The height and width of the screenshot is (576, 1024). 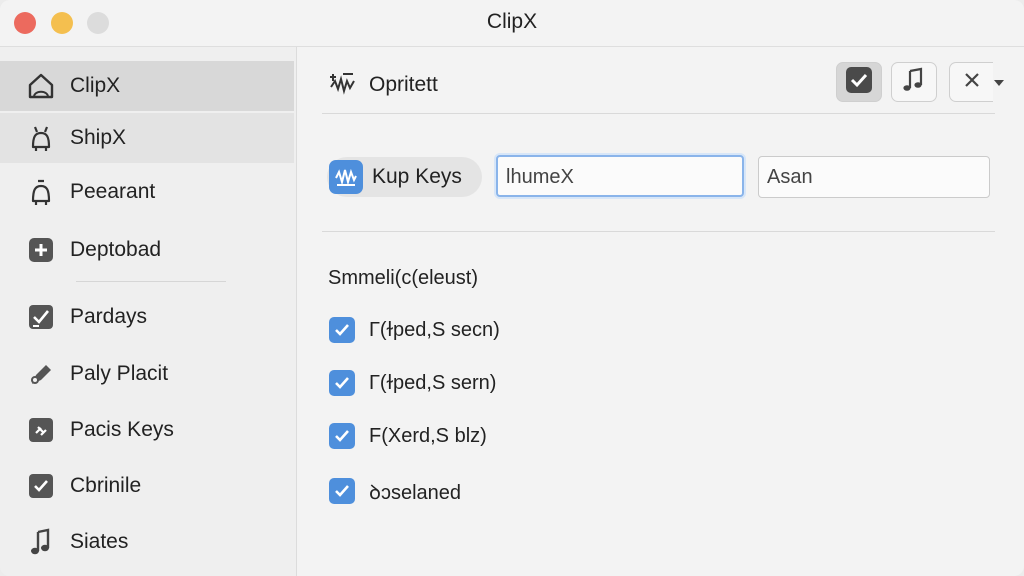 I want to click on checkmark-icon, so click(x=859, y=82).